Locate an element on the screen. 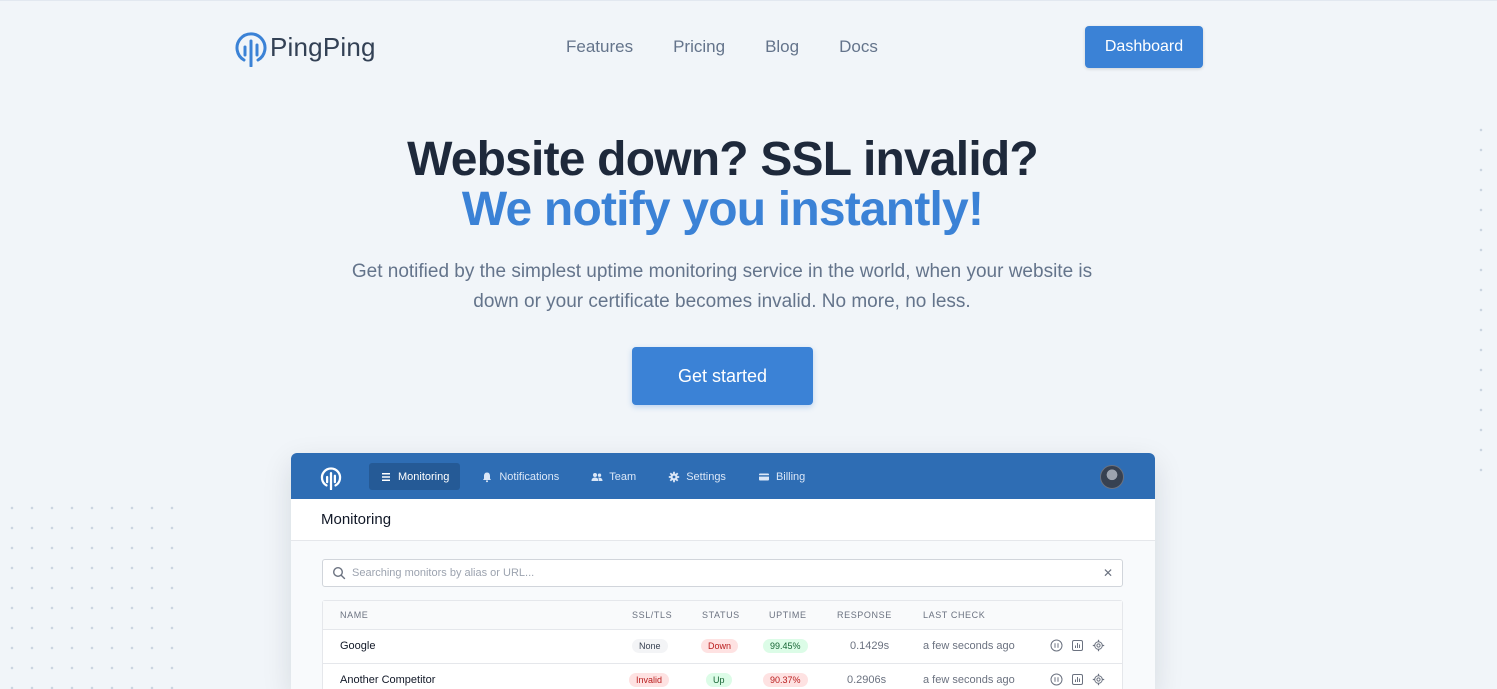 This screenshot has width=1497, height=689. search-icon is located at coordinates (339, 573).